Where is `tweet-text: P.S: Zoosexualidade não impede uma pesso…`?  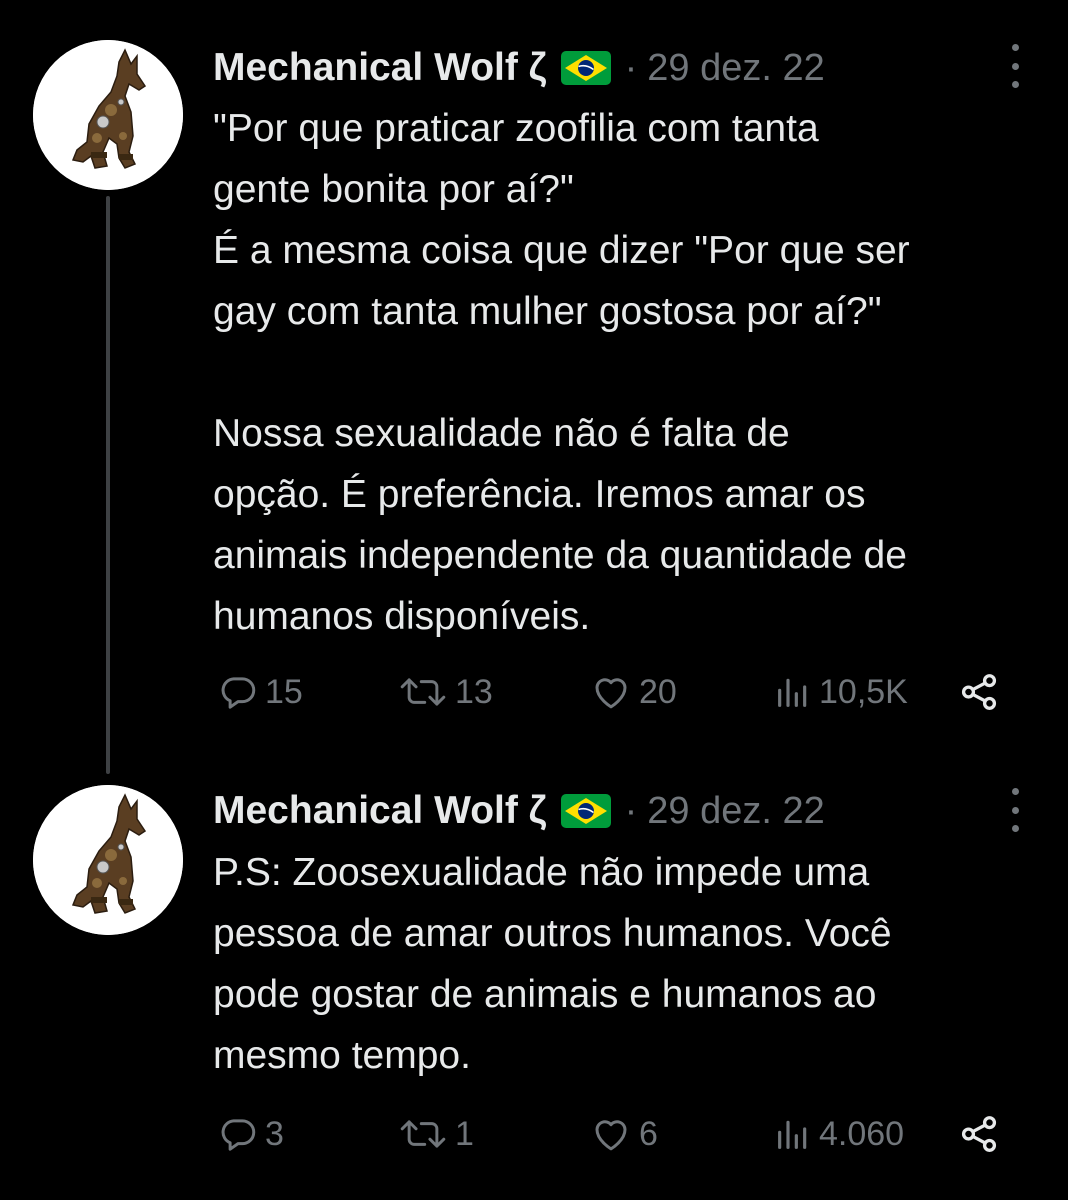 tweet-text: P.S: Zoosexualidade não impede uma pesso… is located at coordinates (552, 964).